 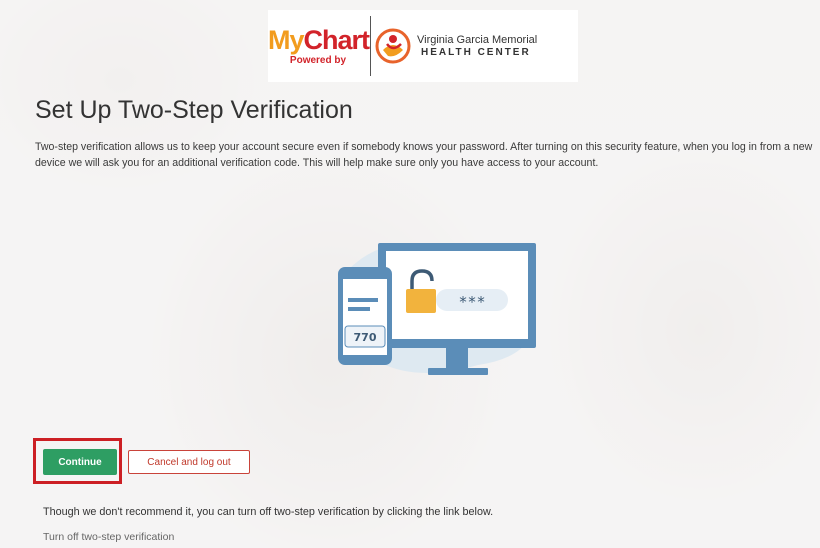 I want to click on org-name-line1: Virginia Garcia Memorial, so click(x=477, y=39).